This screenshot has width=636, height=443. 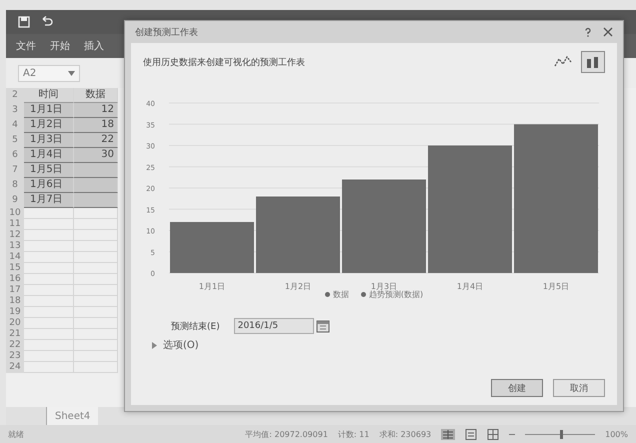 What do you see at coordinates (15, 367) in the screenshot?
I see `row-number: 24` at bounding box center [15, 367].